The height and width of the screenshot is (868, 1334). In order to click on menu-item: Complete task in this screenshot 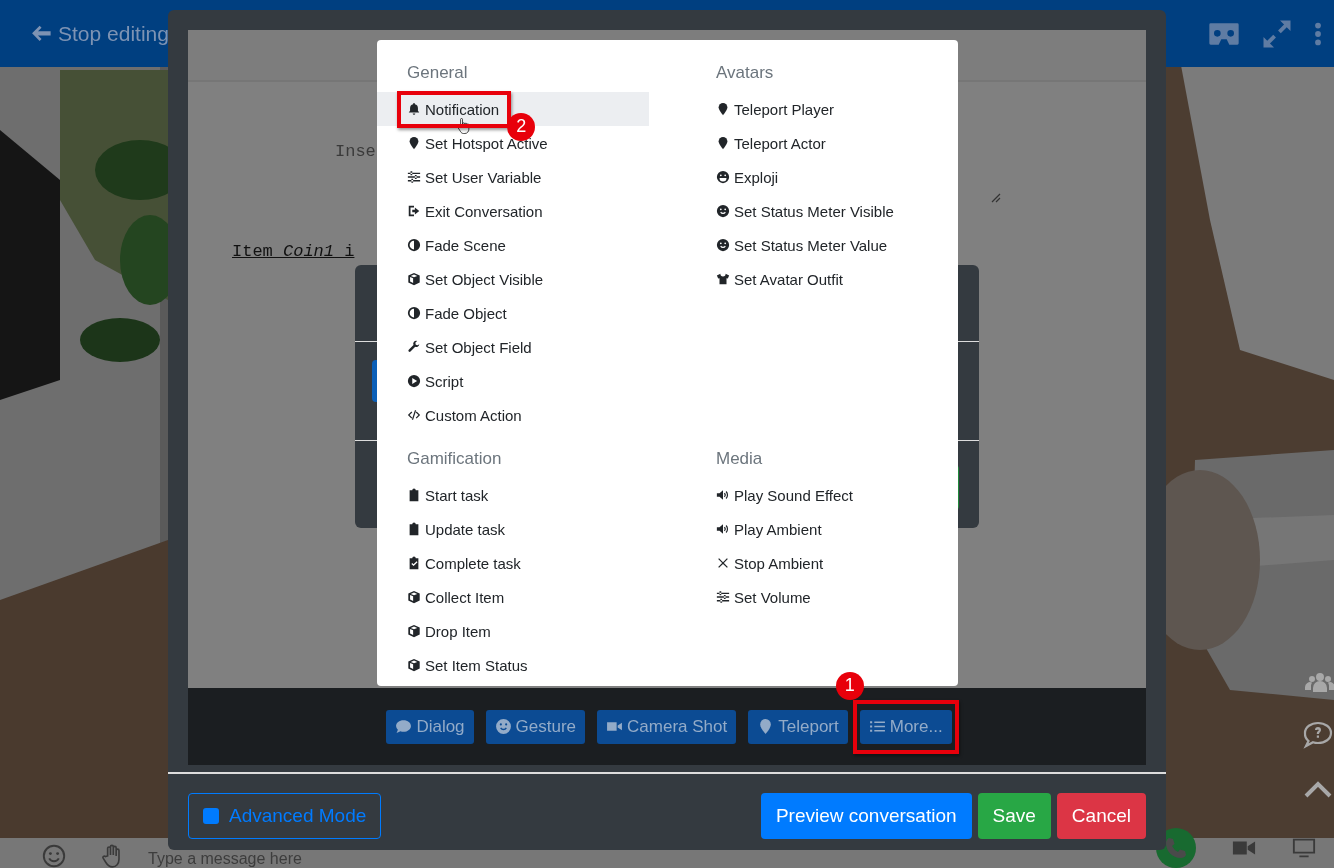, I will do `click(513, 563)`.